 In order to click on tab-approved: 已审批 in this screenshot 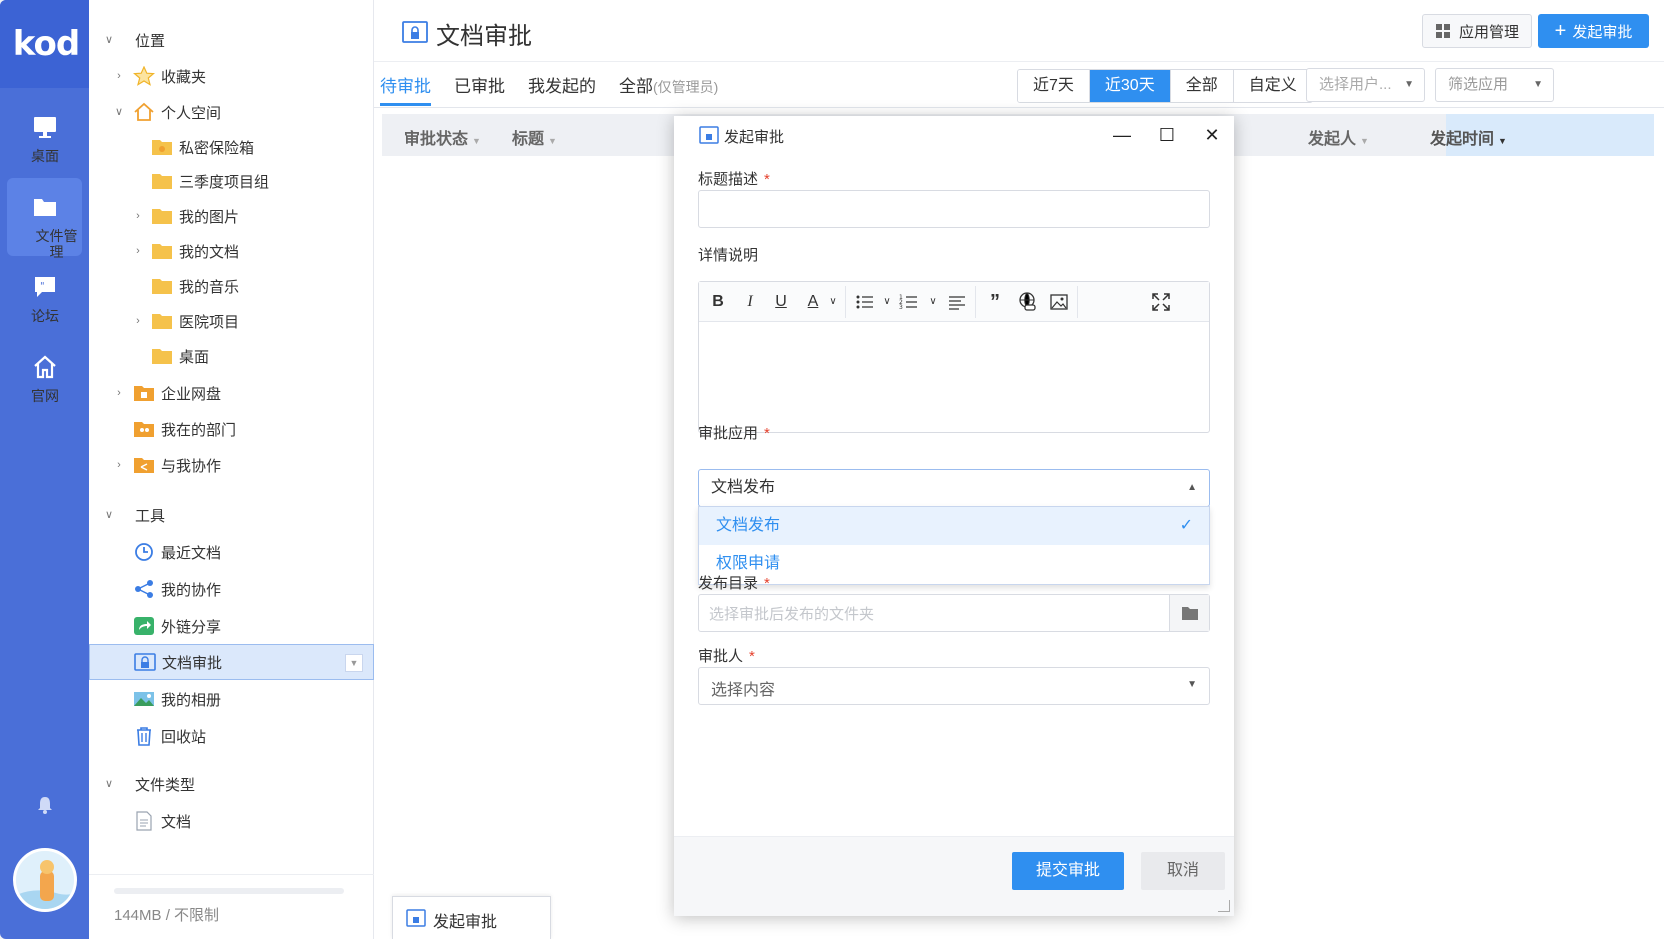, I will do `click(479, 89)`.